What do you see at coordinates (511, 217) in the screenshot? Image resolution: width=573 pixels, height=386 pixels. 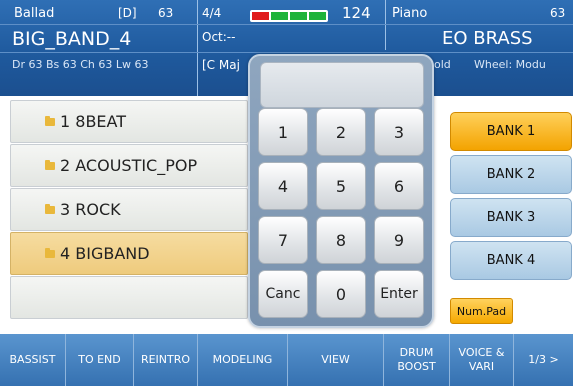 I see `bank-3-button: BANK 3` at bounding box center [511, 217].